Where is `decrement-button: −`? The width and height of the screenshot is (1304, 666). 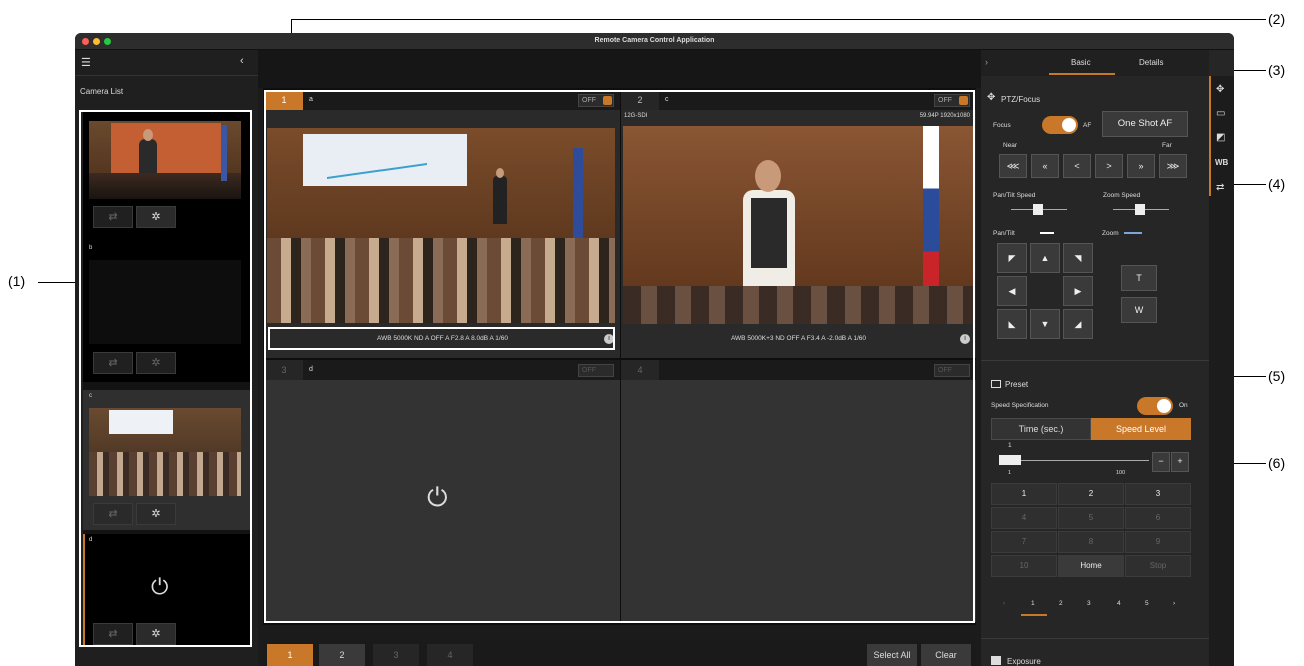
decrement-button: − is located at coordinates (1161, 462).